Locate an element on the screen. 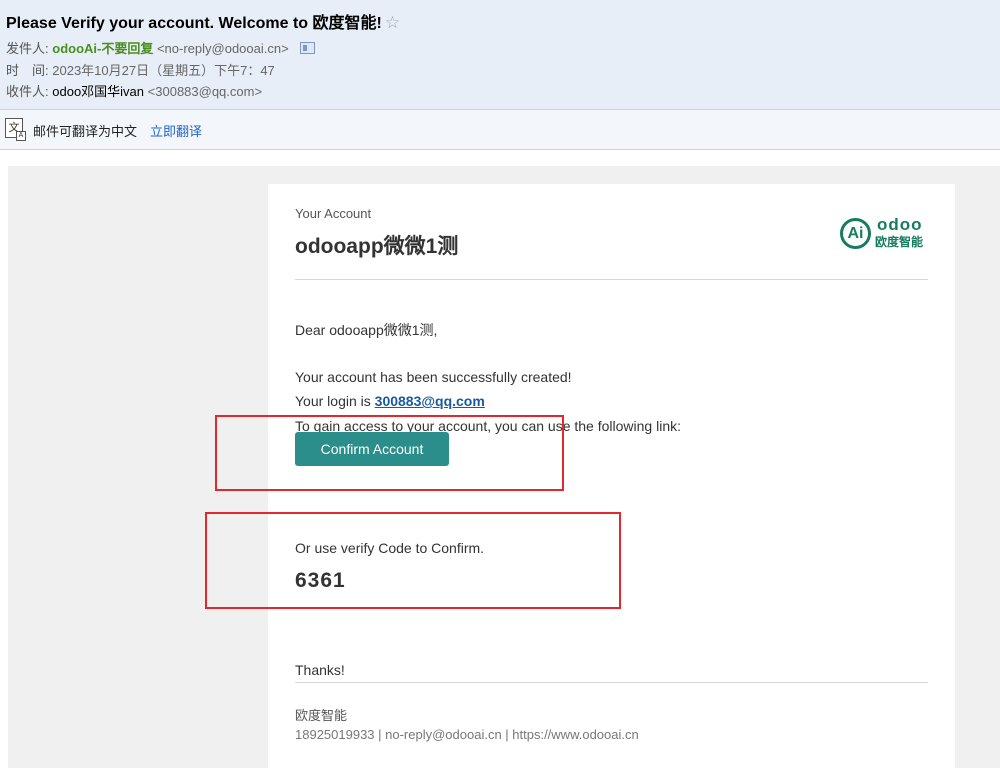 The width and height of the screenshot is (1000, 768). logo-cn: 欧度智能 is located at coordinates (899, 242).